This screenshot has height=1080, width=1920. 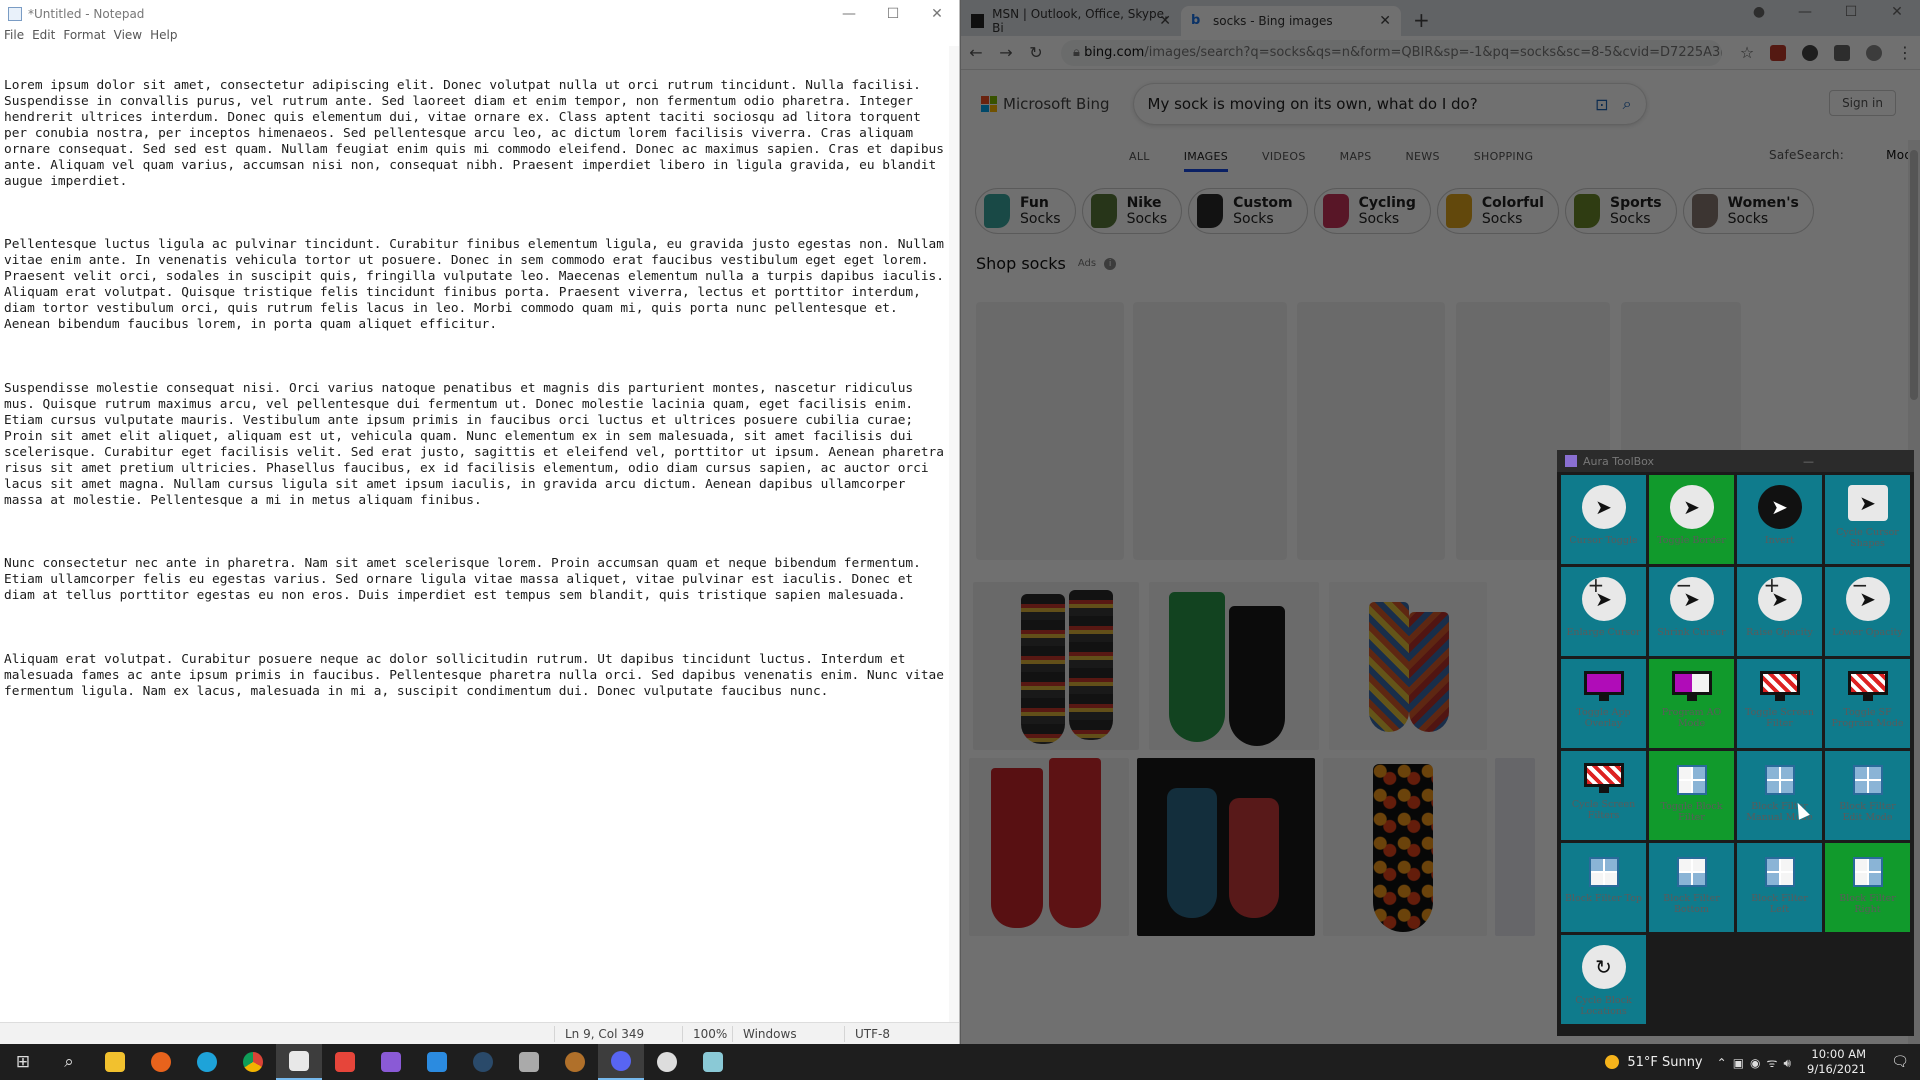 I want to click on toolbox-button-block-filter-bottom: Block Filter Bottom, so click(x=1691, y=887).